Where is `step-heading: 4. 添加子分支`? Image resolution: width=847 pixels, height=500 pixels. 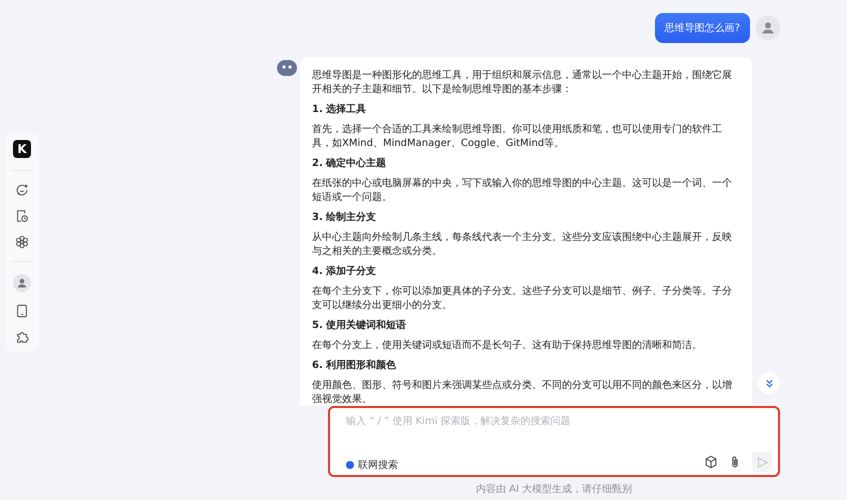
step-heading: 4. 添加子分支 is located at coordinates (345, 272).